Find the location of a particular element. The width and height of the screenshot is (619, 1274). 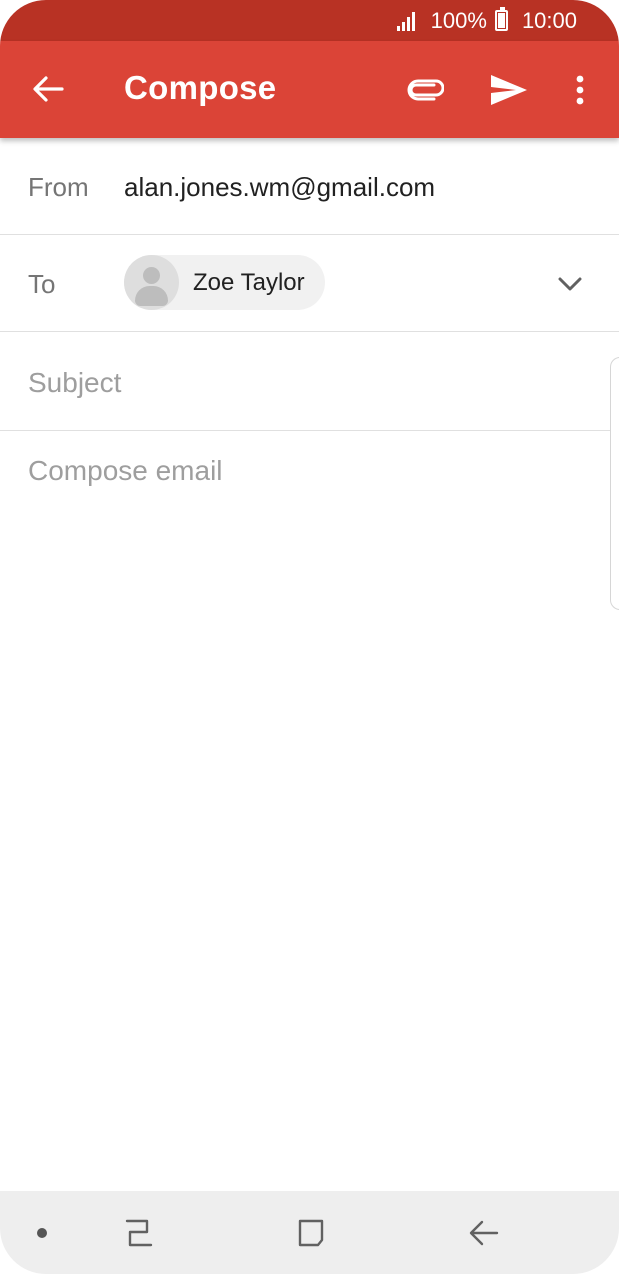

battery-icon is located at coordinates (504, 19).